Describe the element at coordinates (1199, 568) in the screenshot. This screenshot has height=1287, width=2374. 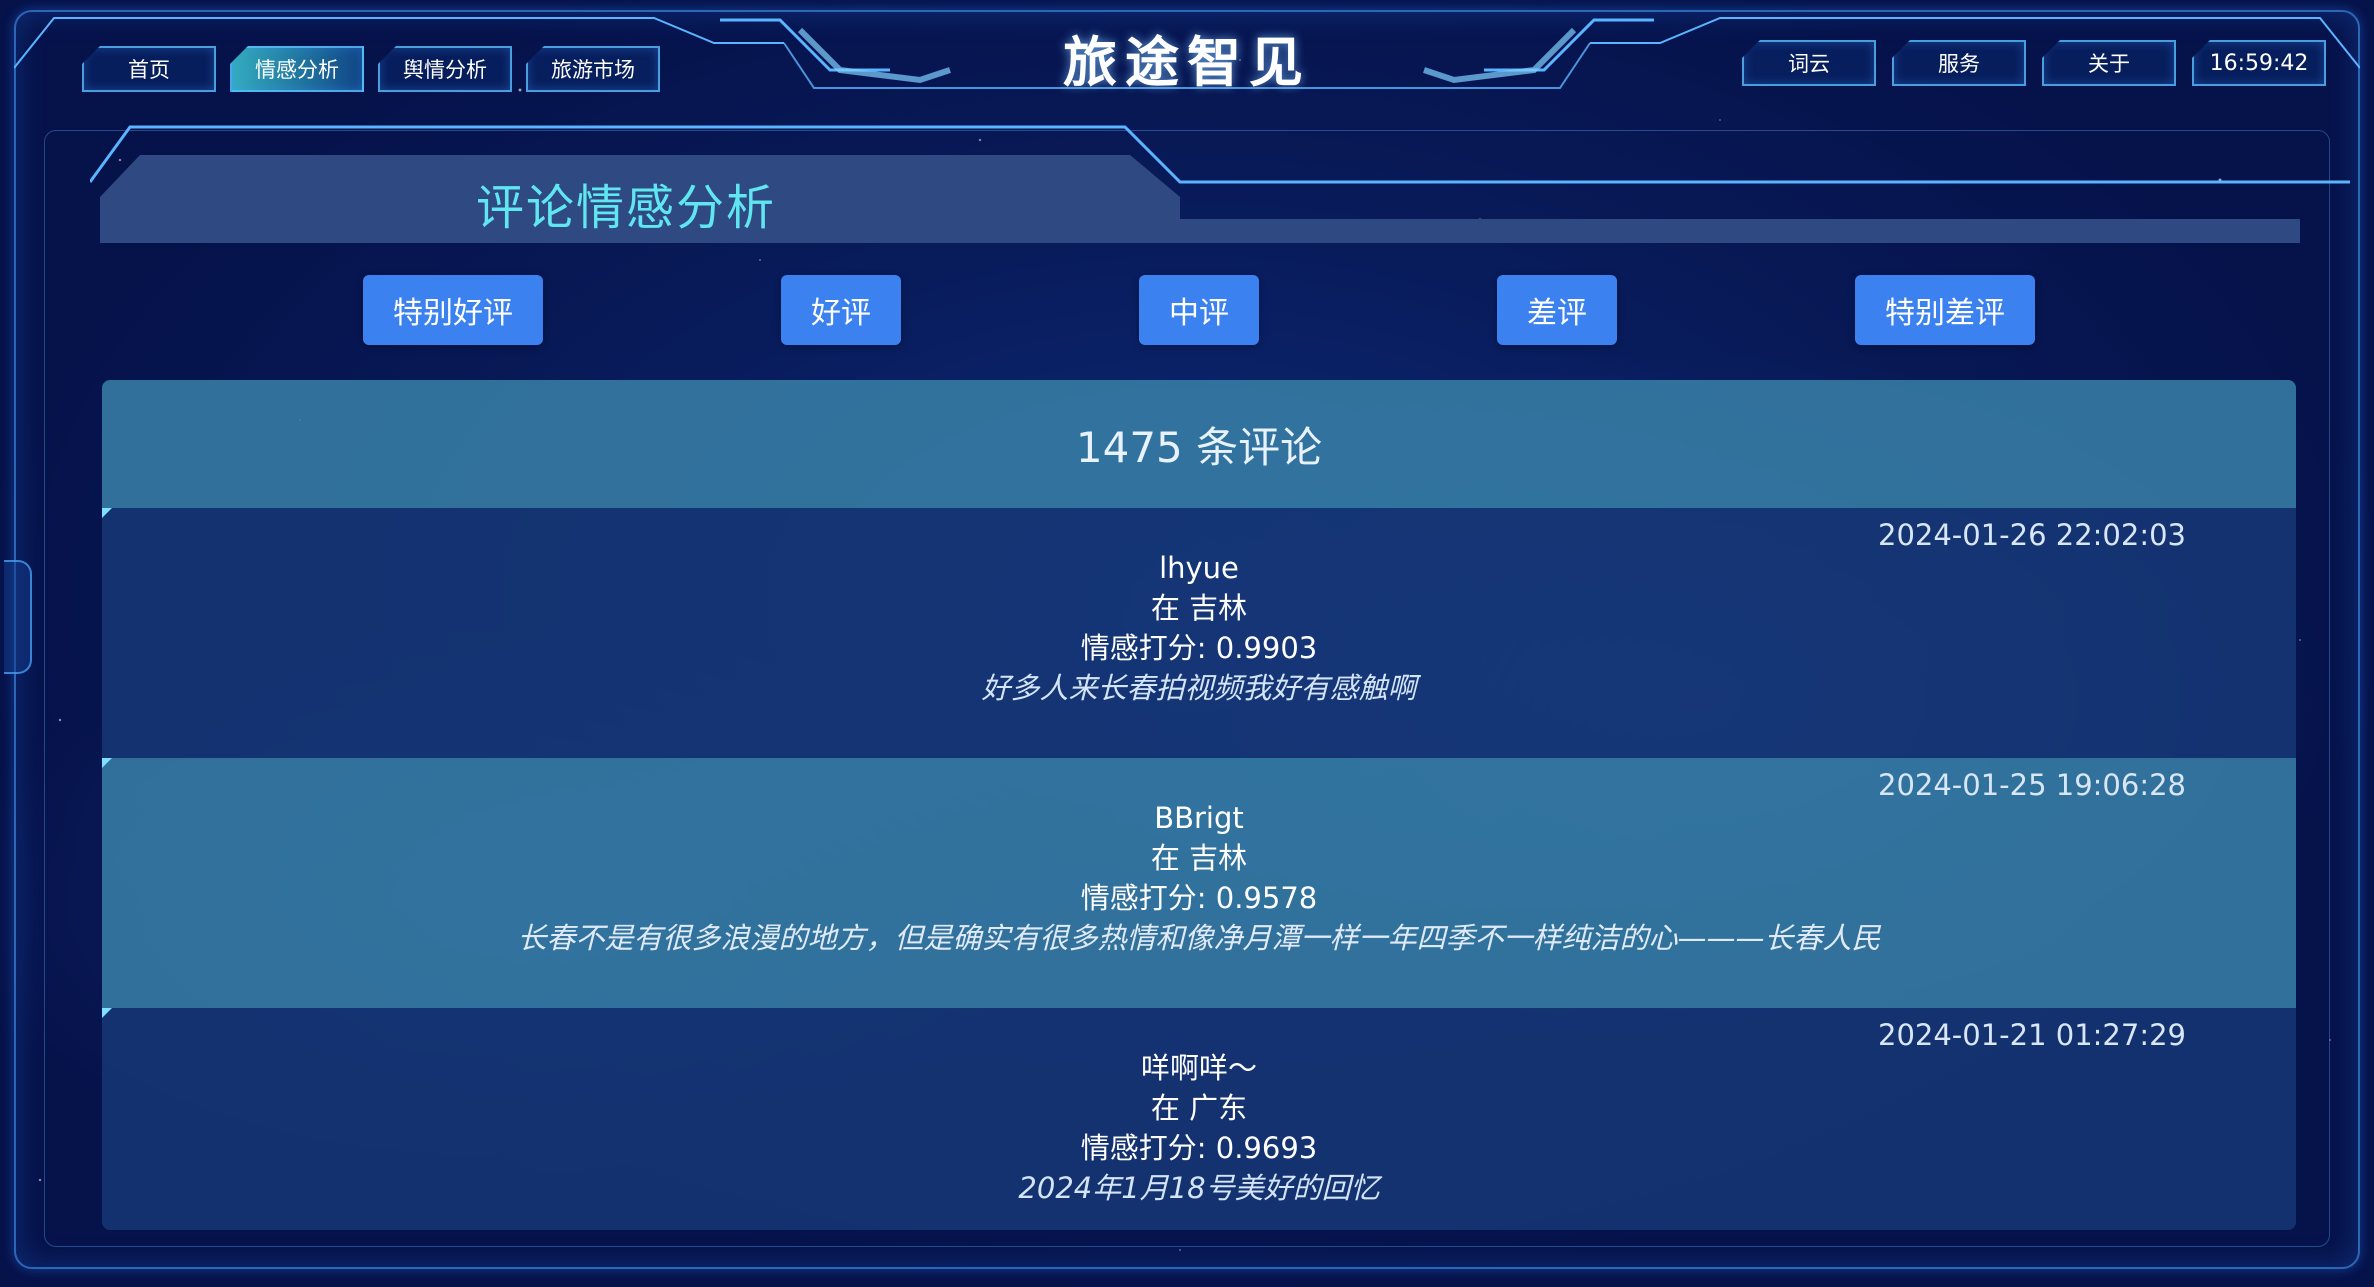
I see `comment-user: lhyue` at that location.